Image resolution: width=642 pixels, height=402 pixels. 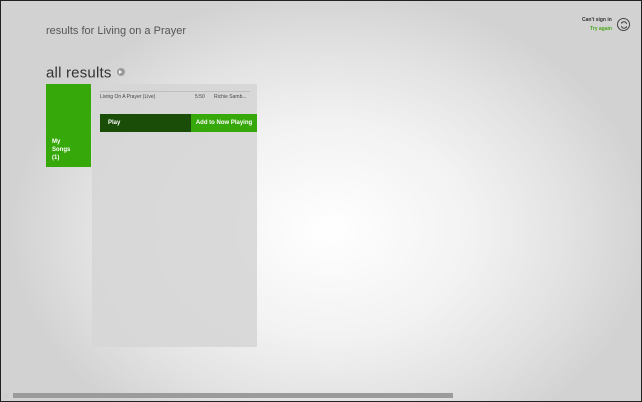 I want to click on add-to-now-playing-button: Add to Now Playing, so click(x=224, y=123).